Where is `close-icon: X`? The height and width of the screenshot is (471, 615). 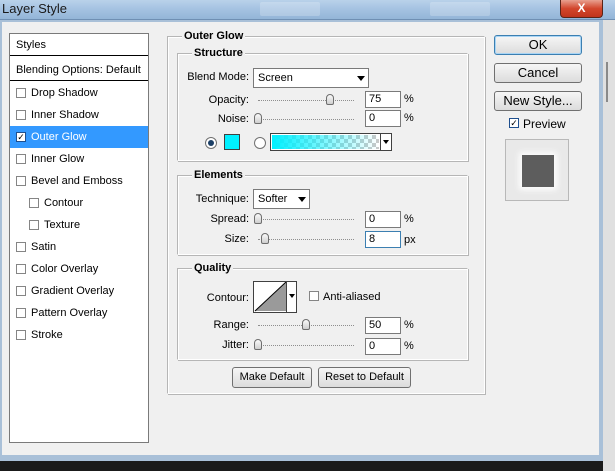
close-icon: X is located at coordinates (581, 8).